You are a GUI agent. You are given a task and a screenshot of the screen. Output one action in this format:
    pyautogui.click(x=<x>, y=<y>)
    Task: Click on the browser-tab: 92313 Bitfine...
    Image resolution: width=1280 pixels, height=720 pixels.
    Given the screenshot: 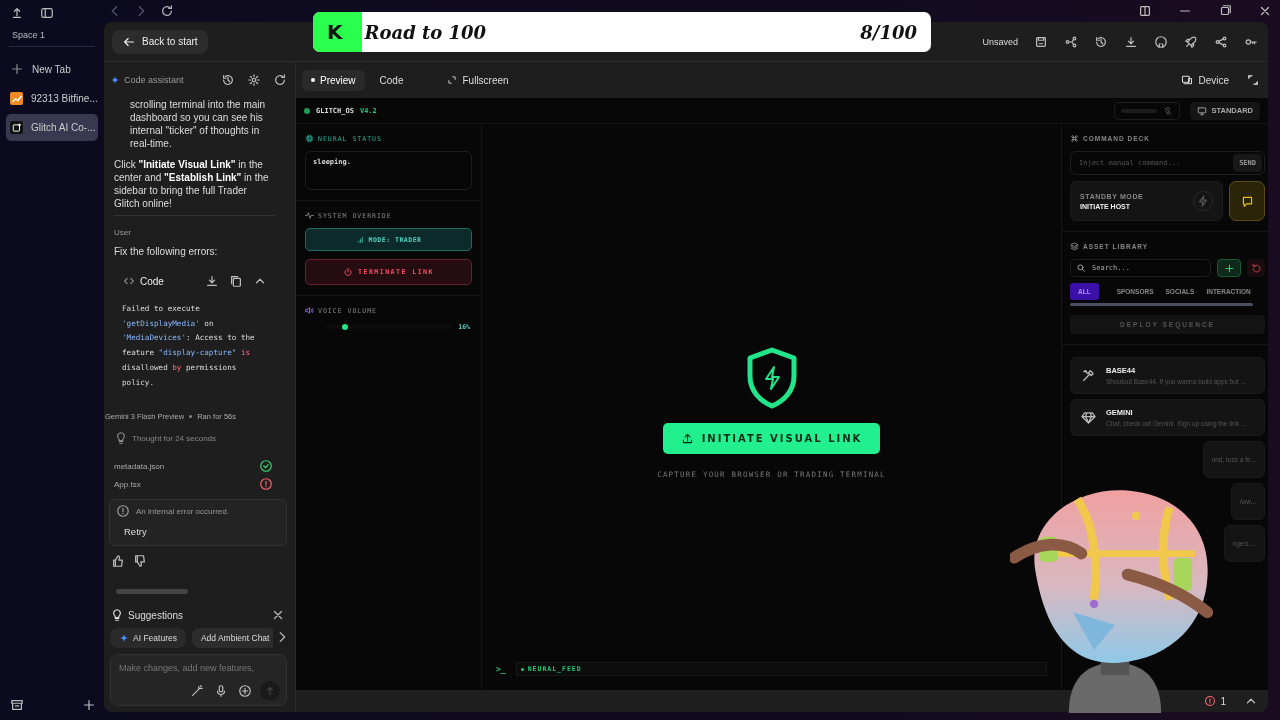 What is the action you would take?
    pyautogui.click(x=52, y=98)
    